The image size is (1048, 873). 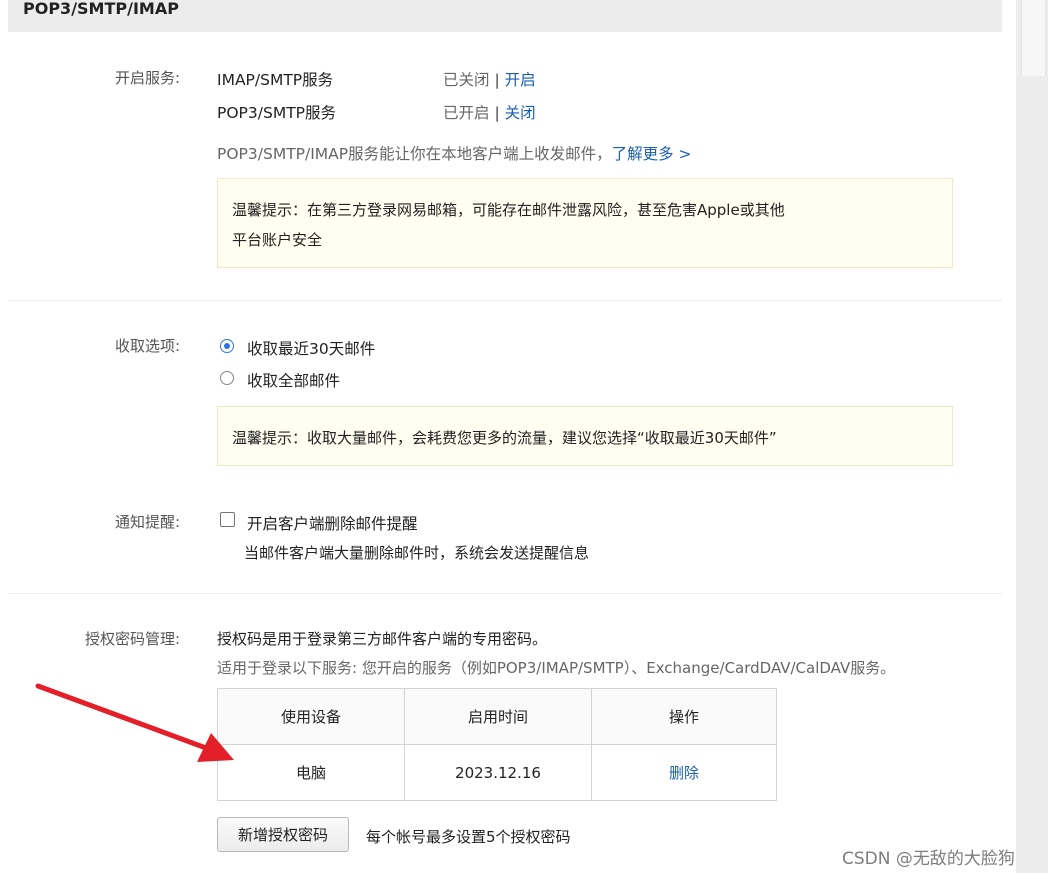 I want to click on service-status-imap: 已关闭, so click(x=466, y=80).